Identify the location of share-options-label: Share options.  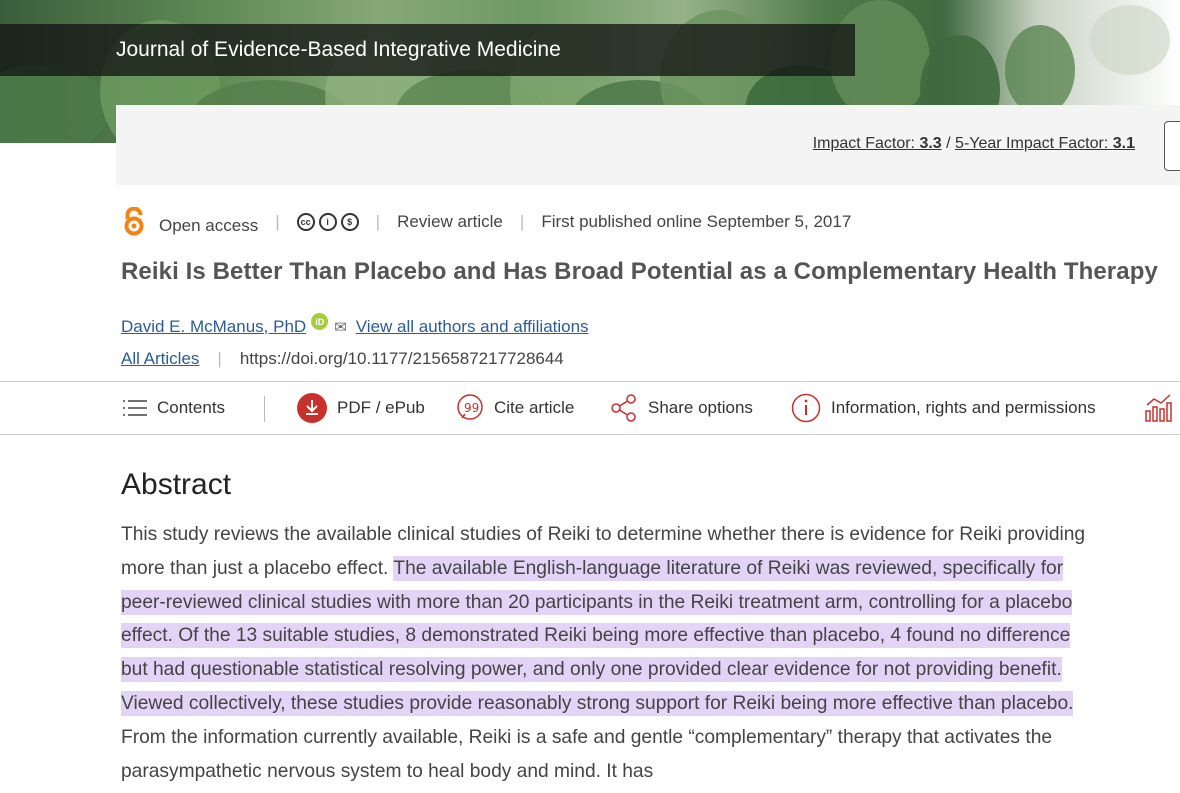
(700, 407).